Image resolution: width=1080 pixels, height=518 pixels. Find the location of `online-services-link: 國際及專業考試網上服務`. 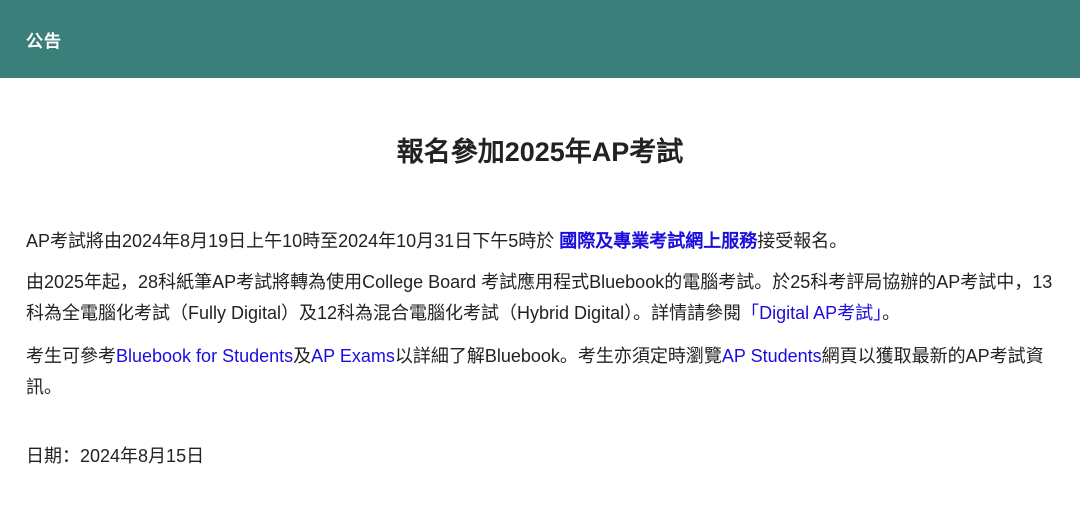

online-services-link: 國際及專業考試網上服務 is located at coordinates (658, 241).